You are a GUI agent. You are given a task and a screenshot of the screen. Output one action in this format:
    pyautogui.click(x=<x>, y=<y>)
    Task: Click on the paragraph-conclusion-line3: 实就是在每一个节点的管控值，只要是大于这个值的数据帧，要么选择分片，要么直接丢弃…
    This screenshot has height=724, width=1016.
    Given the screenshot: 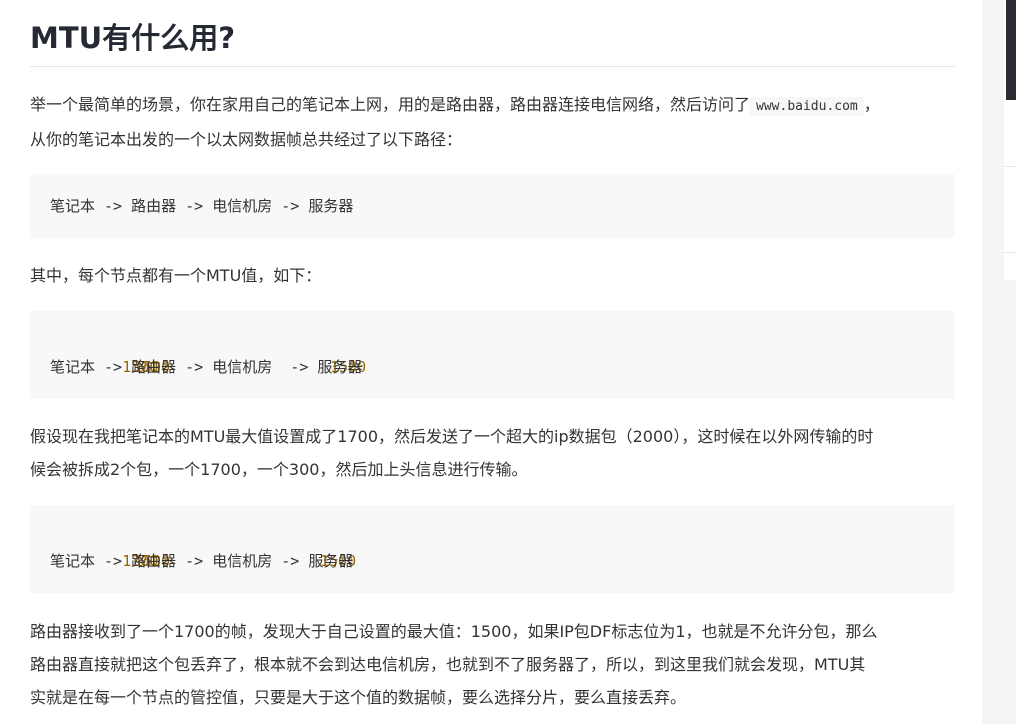 What is the action you would take?
    pyautogui.click(x=358, y=697)
    